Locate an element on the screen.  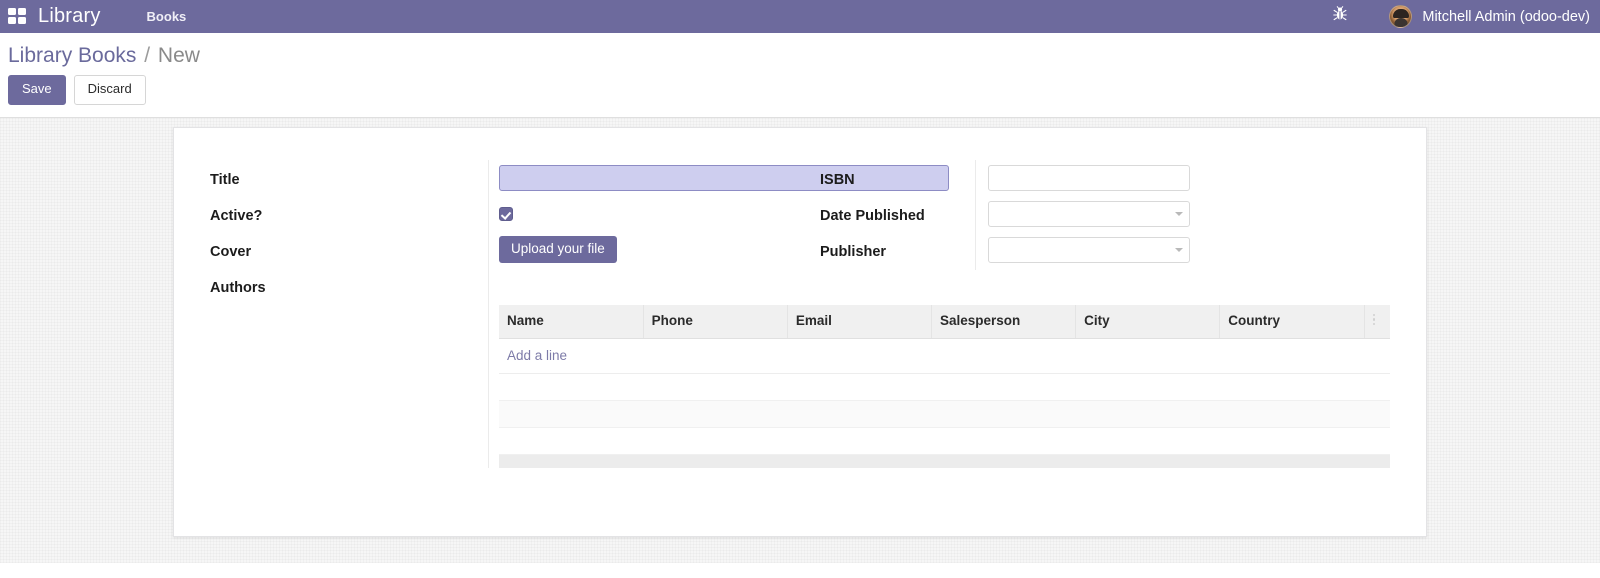
brand-library: Library is located at coordinates (69, 16).